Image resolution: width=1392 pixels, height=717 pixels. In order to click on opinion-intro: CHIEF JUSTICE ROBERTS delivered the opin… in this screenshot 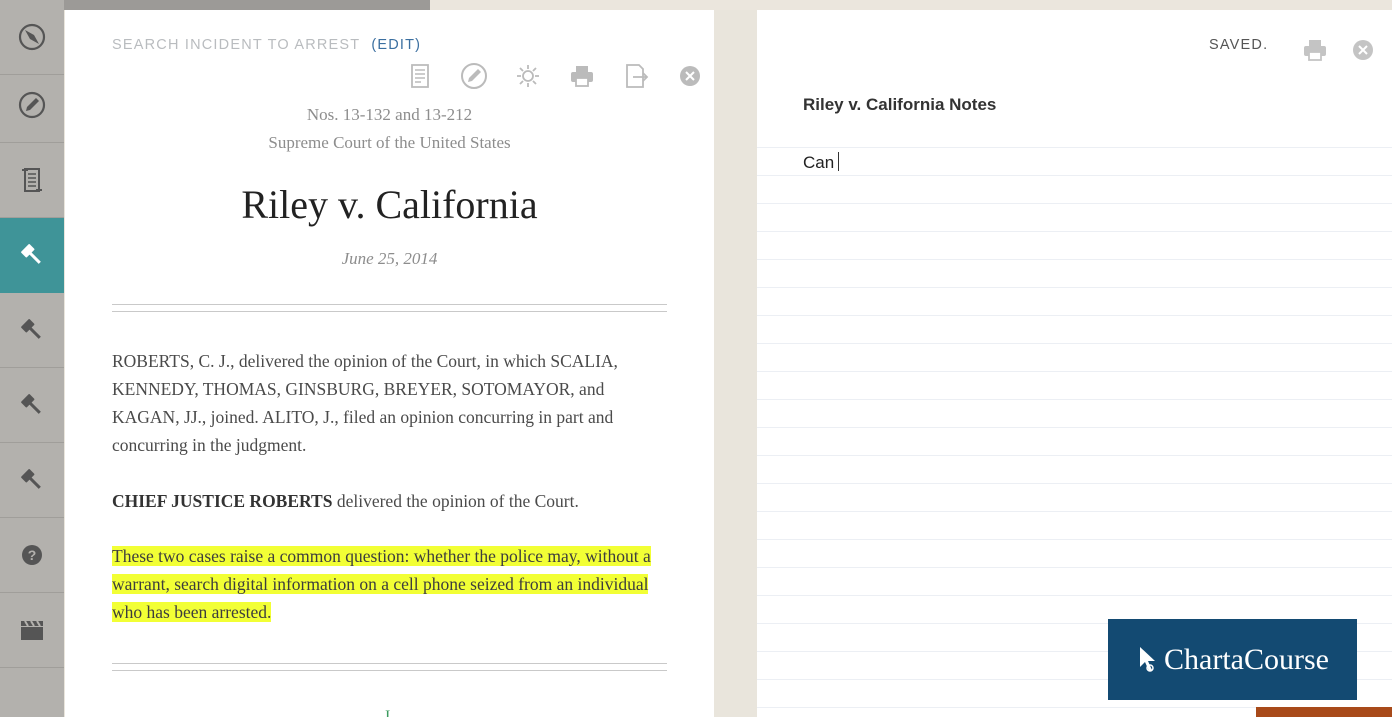, I will do `click(392, 501)`.